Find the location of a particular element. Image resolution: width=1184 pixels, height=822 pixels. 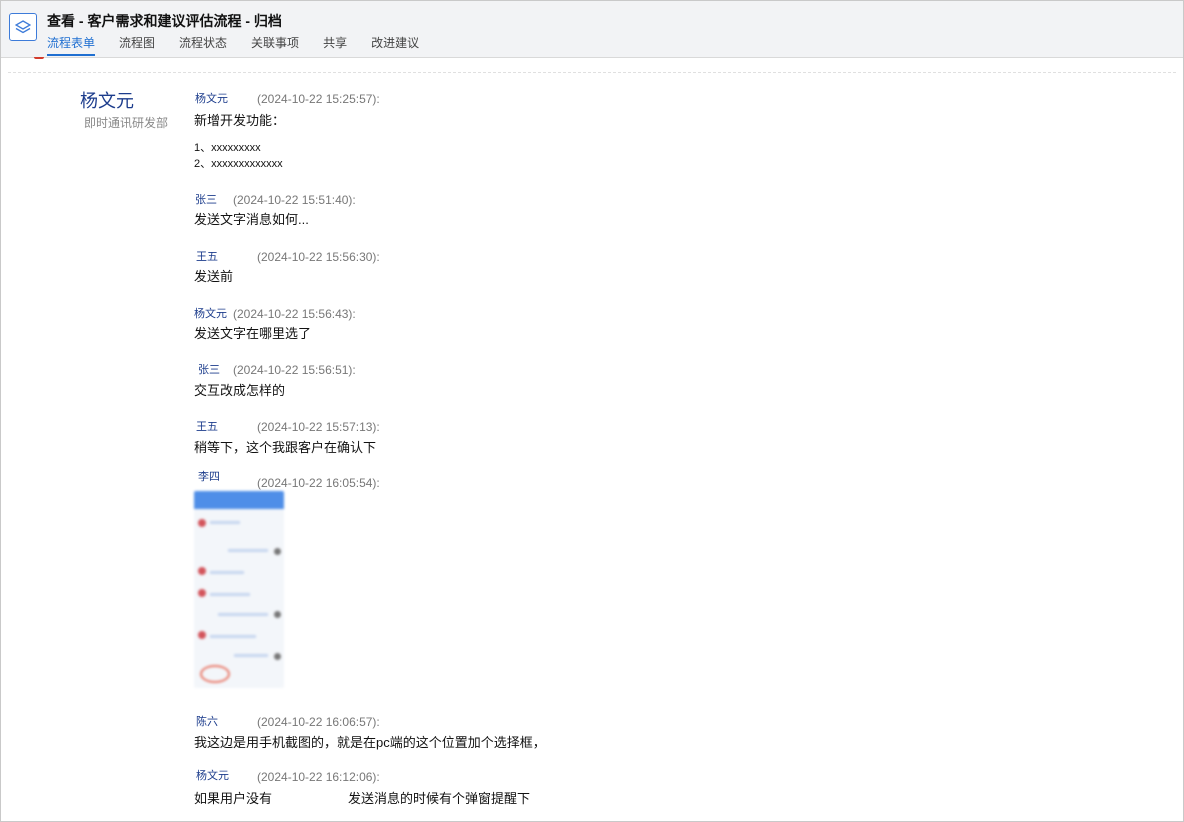

comment-time: (2024-10-22 15:57:13): is located at coordinates (318, 427).